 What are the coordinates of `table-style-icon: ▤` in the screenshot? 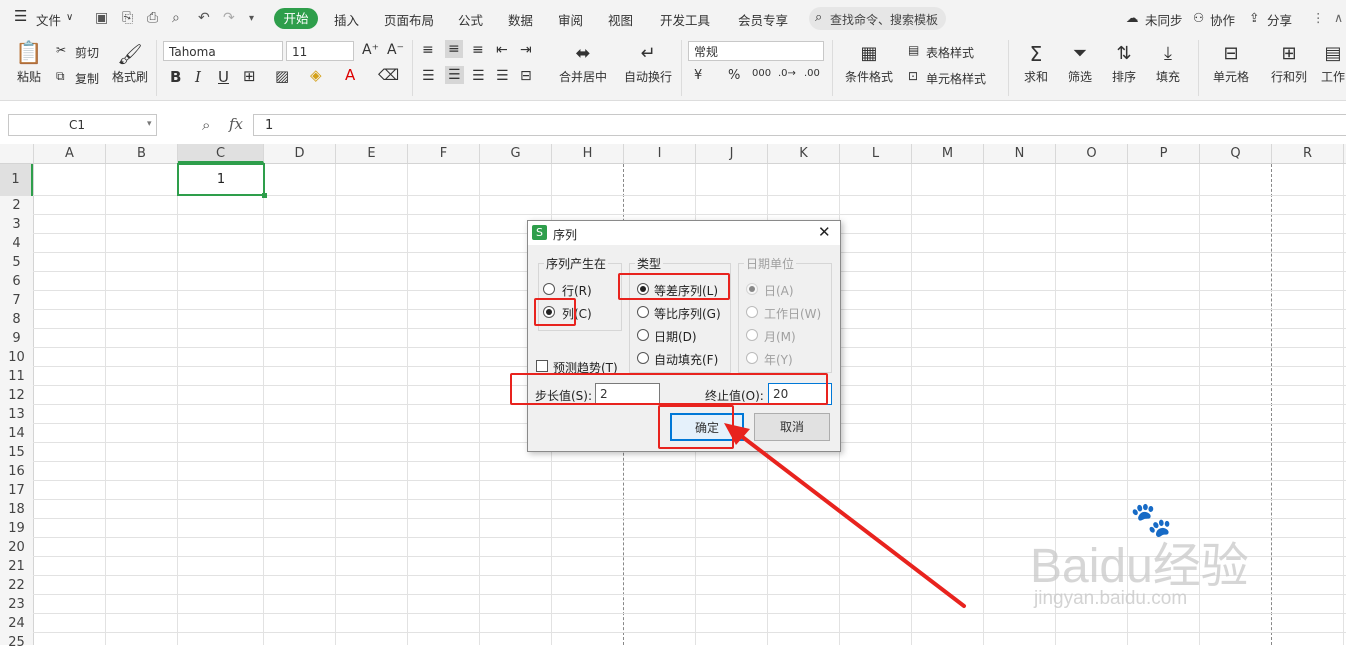 It's located at (913, 50).